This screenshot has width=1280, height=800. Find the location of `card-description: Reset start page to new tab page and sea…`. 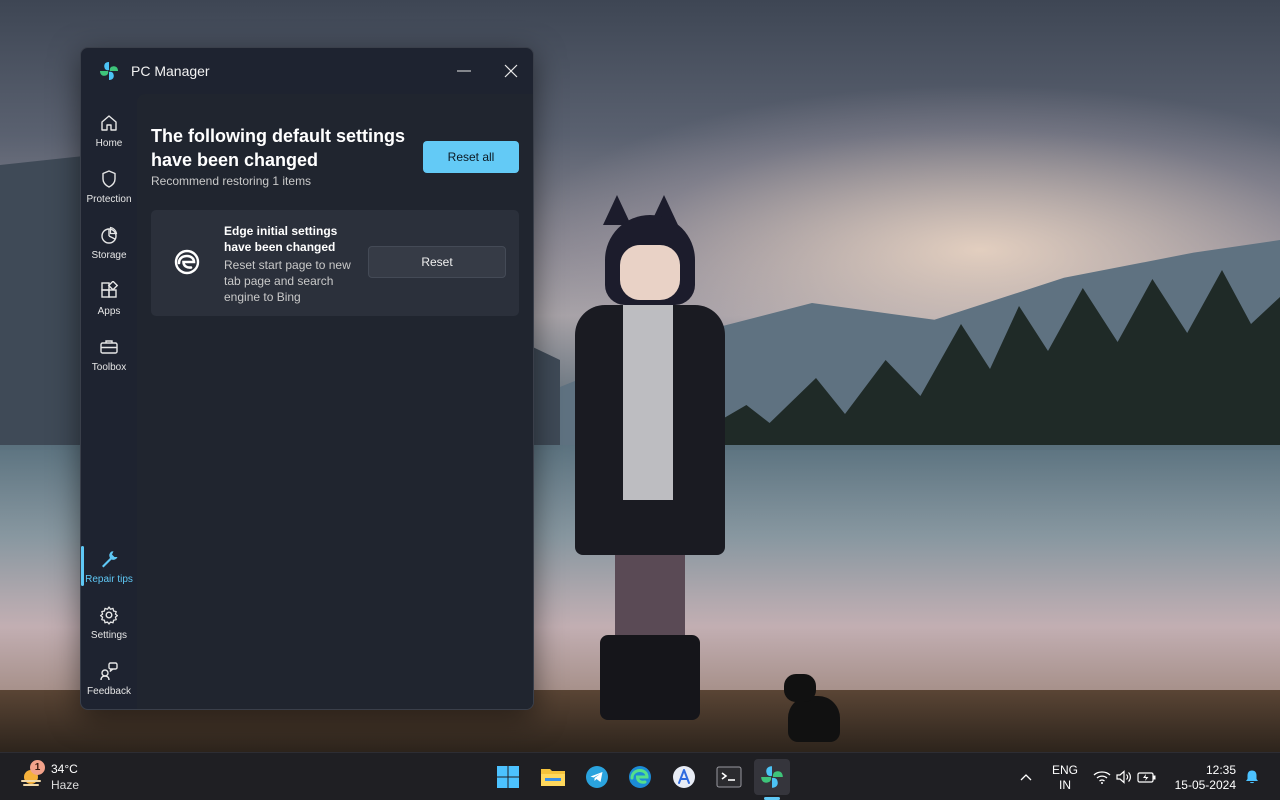

card-description: Reset start page to new tab page and sea… is located at coordinates (287, 281).